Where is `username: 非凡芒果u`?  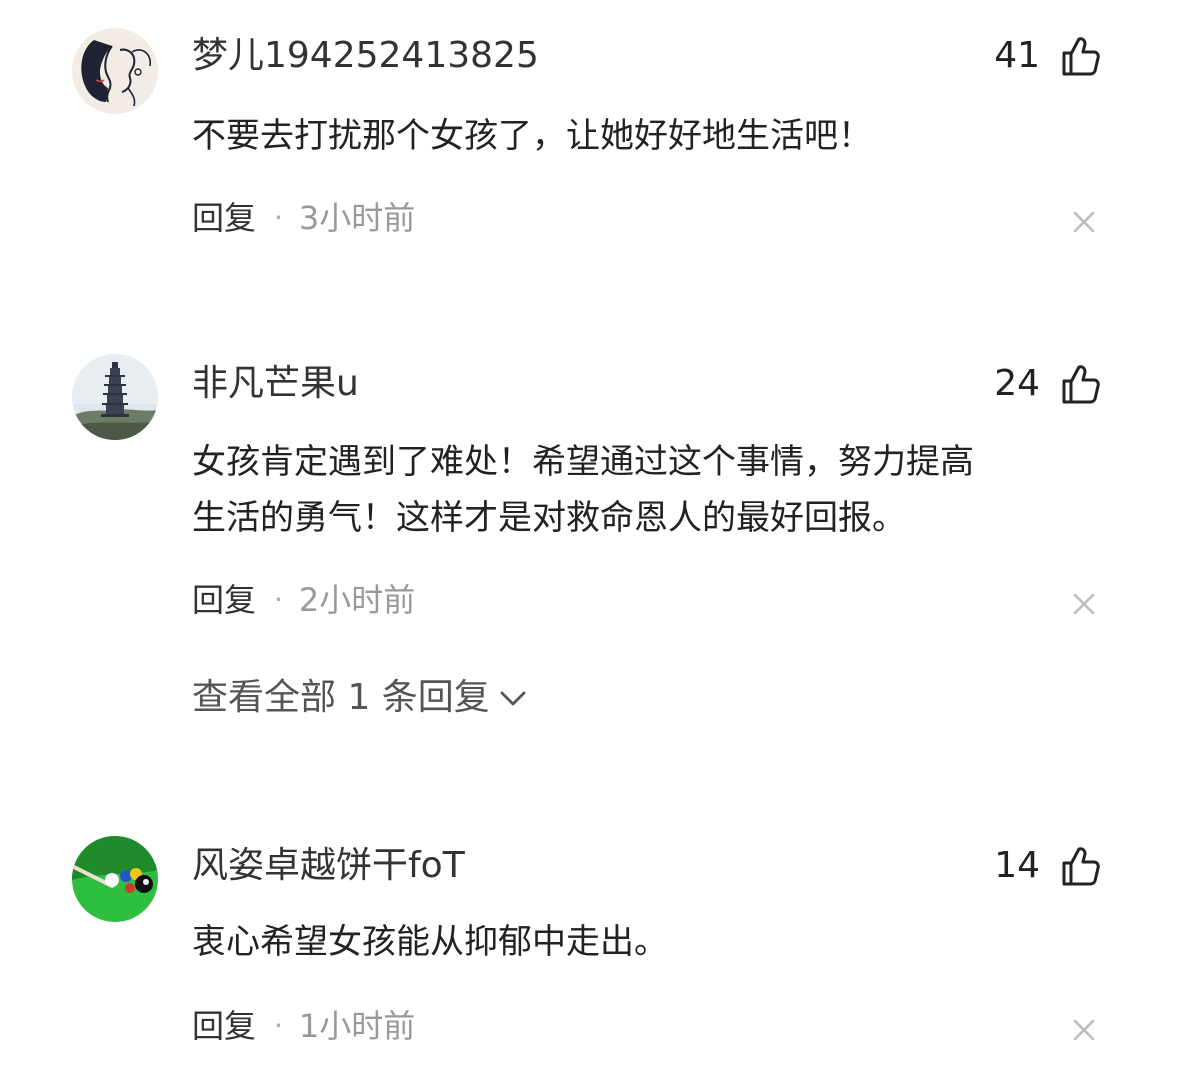
username: 非凡芒果u is located at coordinates (275, 384).